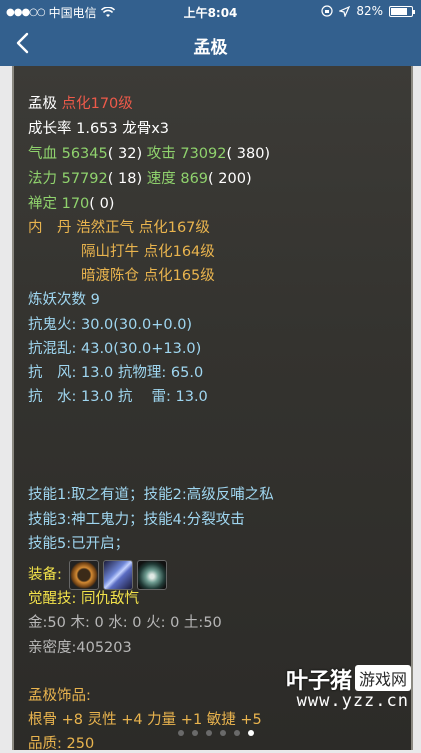  What do you see at coordinates (248, 154) in the screenshot?
I see `attack-extra: ( 380)` at bounding box center [248, 154].